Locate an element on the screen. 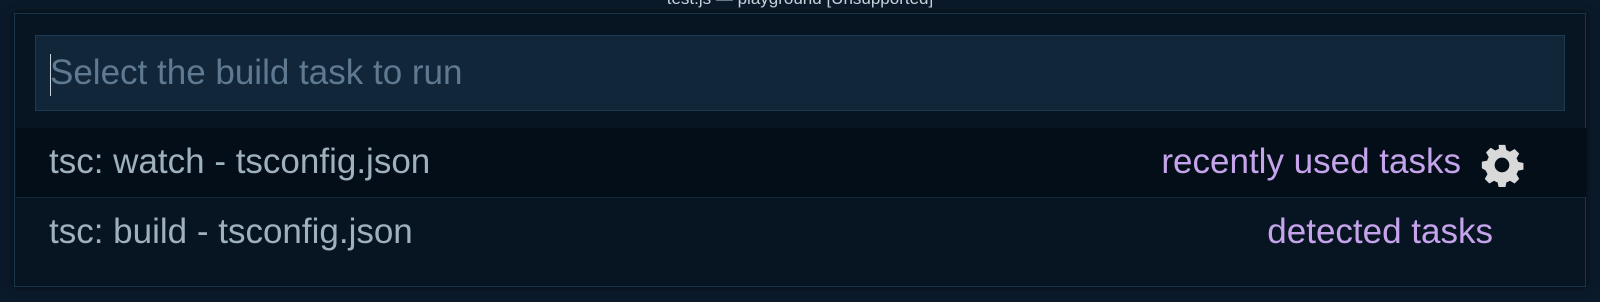 Image resolution: width=1600 pixels, height=302 pixels. window-title: test.js — playground [Unsupported] is located at coordinates (800, 4).